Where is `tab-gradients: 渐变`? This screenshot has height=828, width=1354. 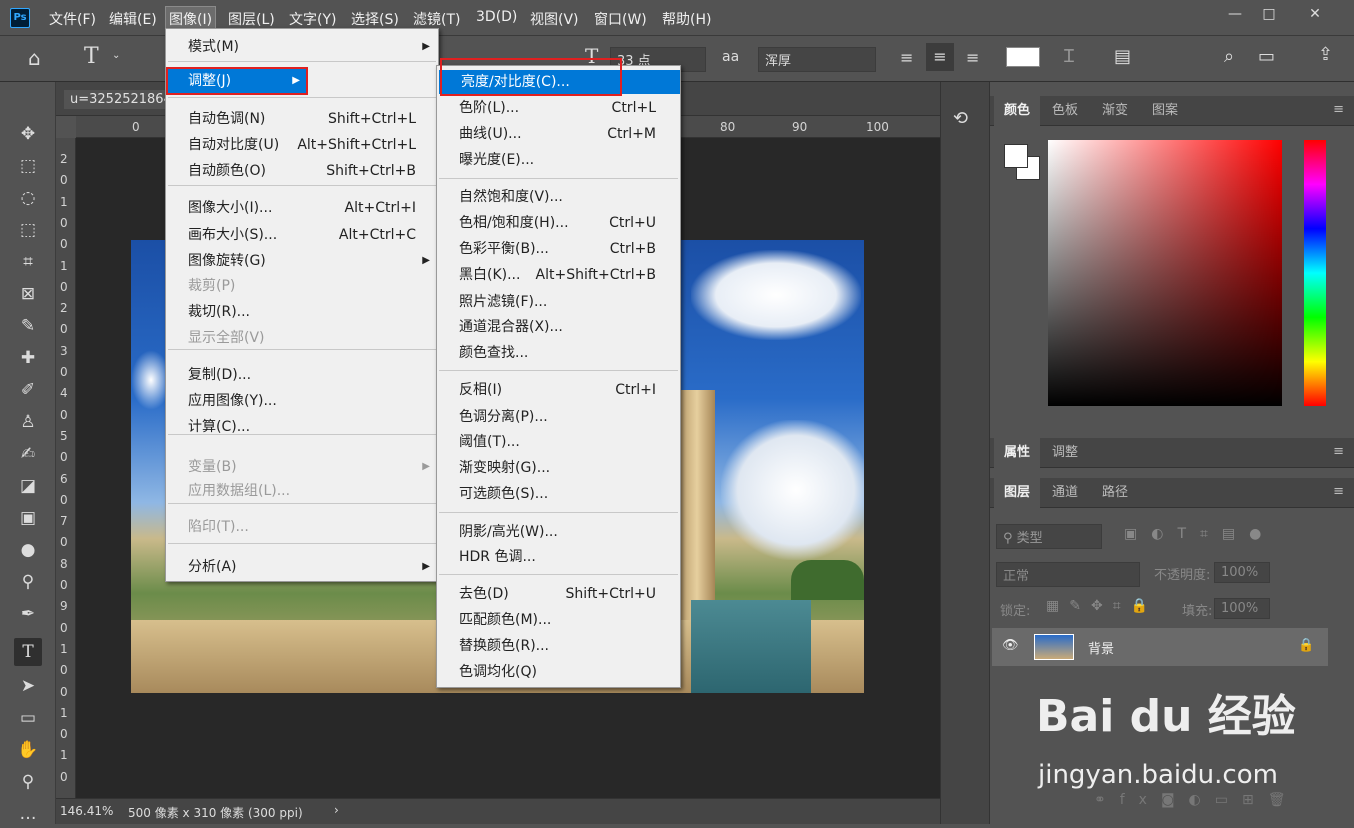 tab-gradients: 渐变 is located at coordinates (1115, 111).